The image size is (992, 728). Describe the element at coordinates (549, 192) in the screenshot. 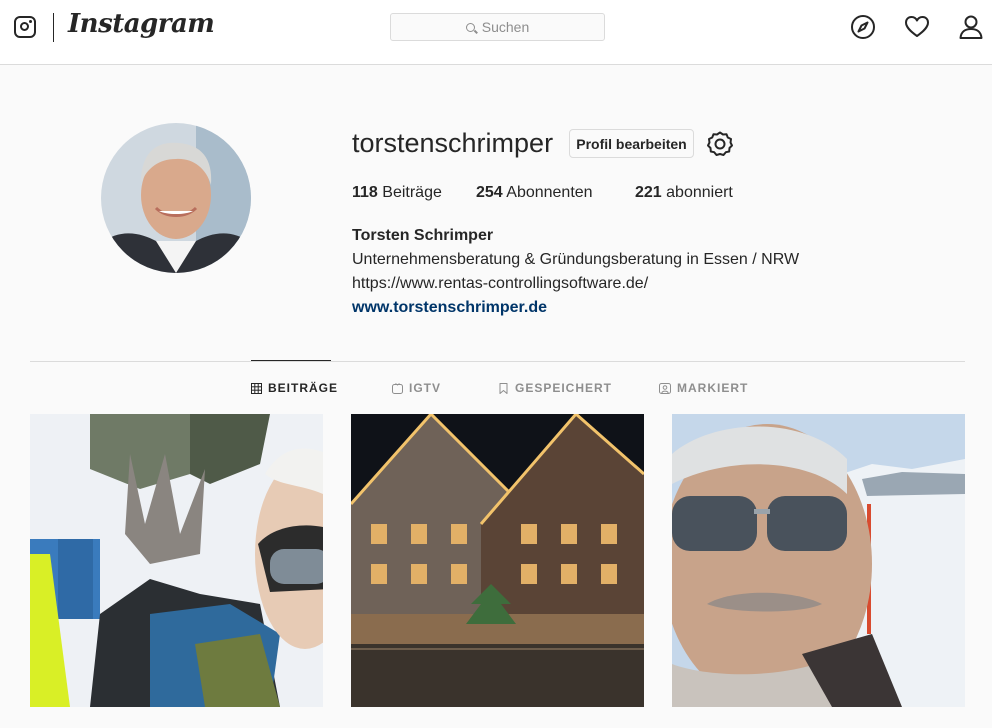

I see `followers-label: Abonnenten` at that location.